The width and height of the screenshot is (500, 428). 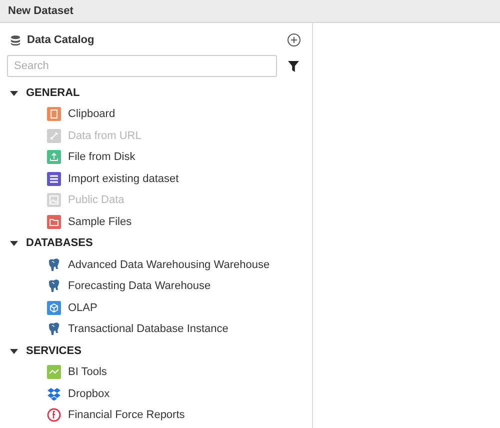 I want to click on image-icon, so click(x=54, y=200).